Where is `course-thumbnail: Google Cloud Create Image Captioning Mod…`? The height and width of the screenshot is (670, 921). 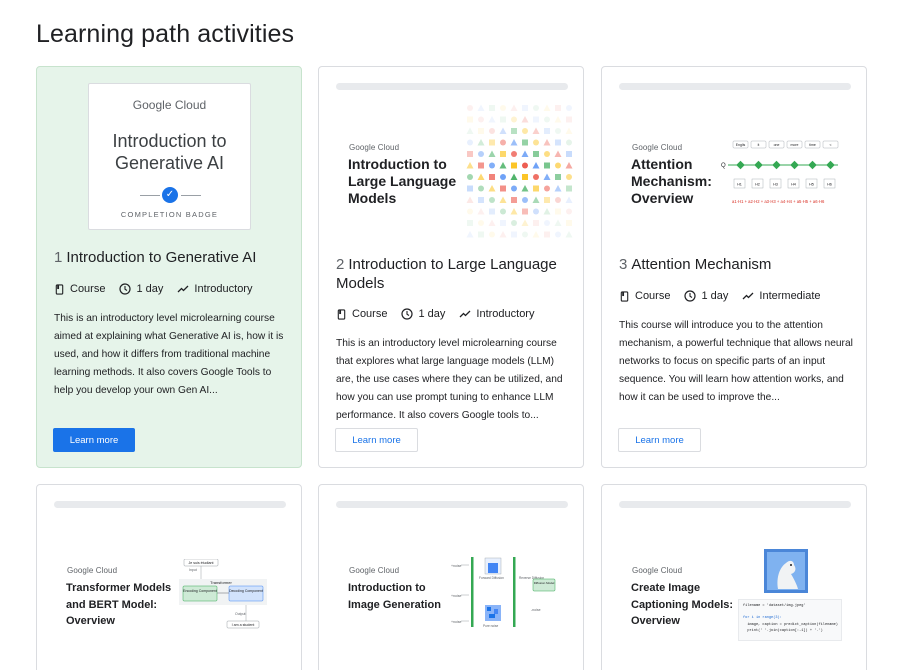
course-thumbnail: Google Cloud Create Image Captioning Mod… is located at coordinates (734, 594).